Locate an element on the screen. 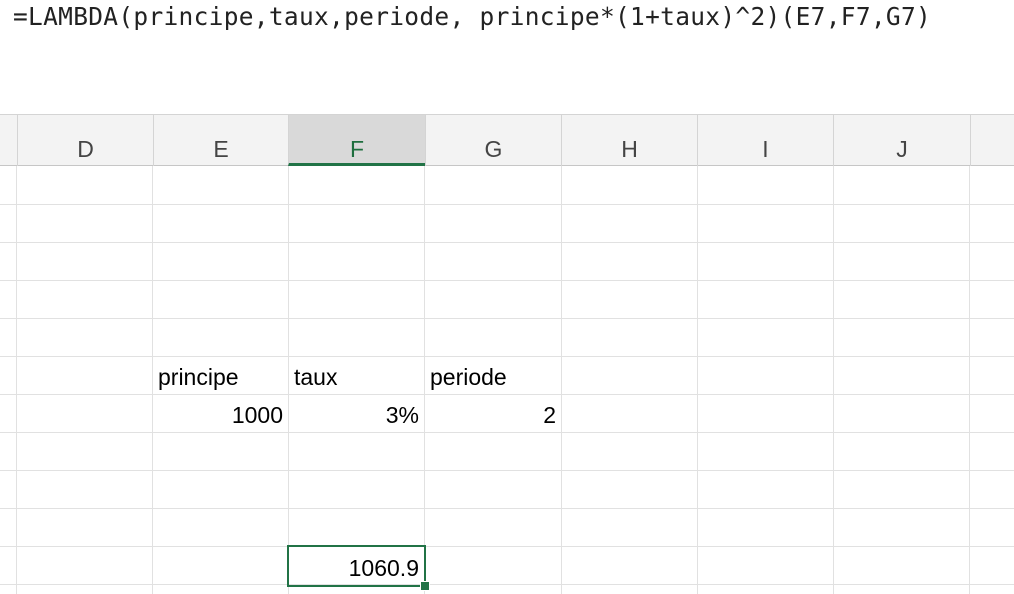 The height and width of the screenshot is (594, 1014). column-header-j: J is located at coordinates (901, 140).